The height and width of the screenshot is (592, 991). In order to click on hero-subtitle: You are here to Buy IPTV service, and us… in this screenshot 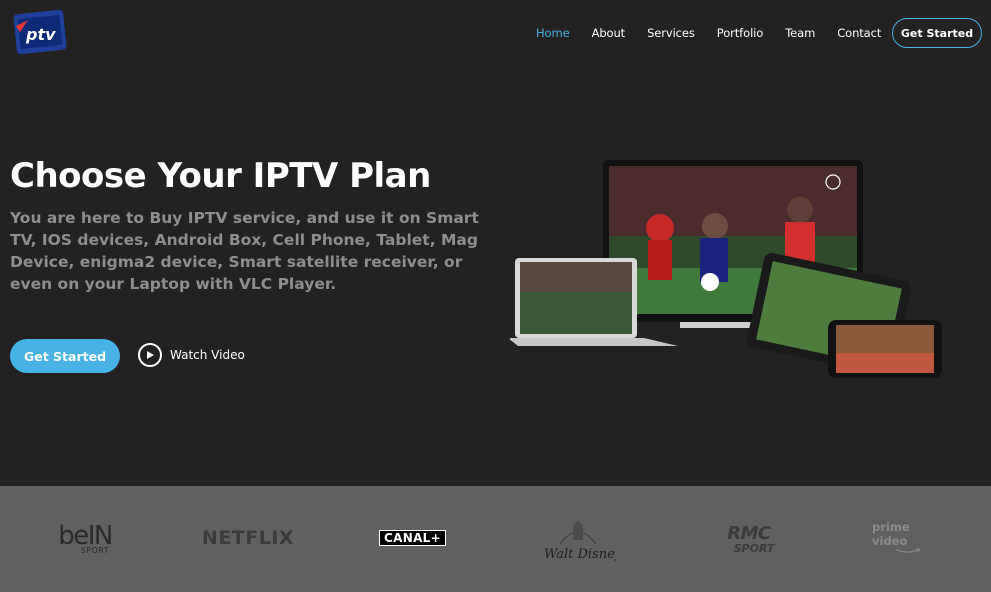, I will do `click(244, 251)`.